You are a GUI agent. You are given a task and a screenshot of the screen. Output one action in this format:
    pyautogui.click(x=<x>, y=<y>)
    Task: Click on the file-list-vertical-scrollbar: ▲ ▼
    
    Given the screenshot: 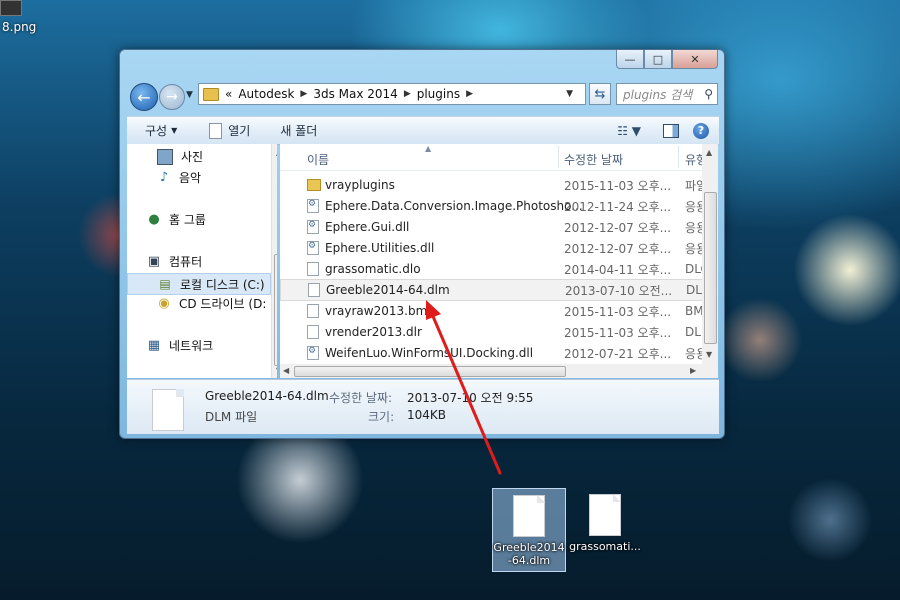 What is the action you would take?
    pyautogui.click(x=710, y=254)
    